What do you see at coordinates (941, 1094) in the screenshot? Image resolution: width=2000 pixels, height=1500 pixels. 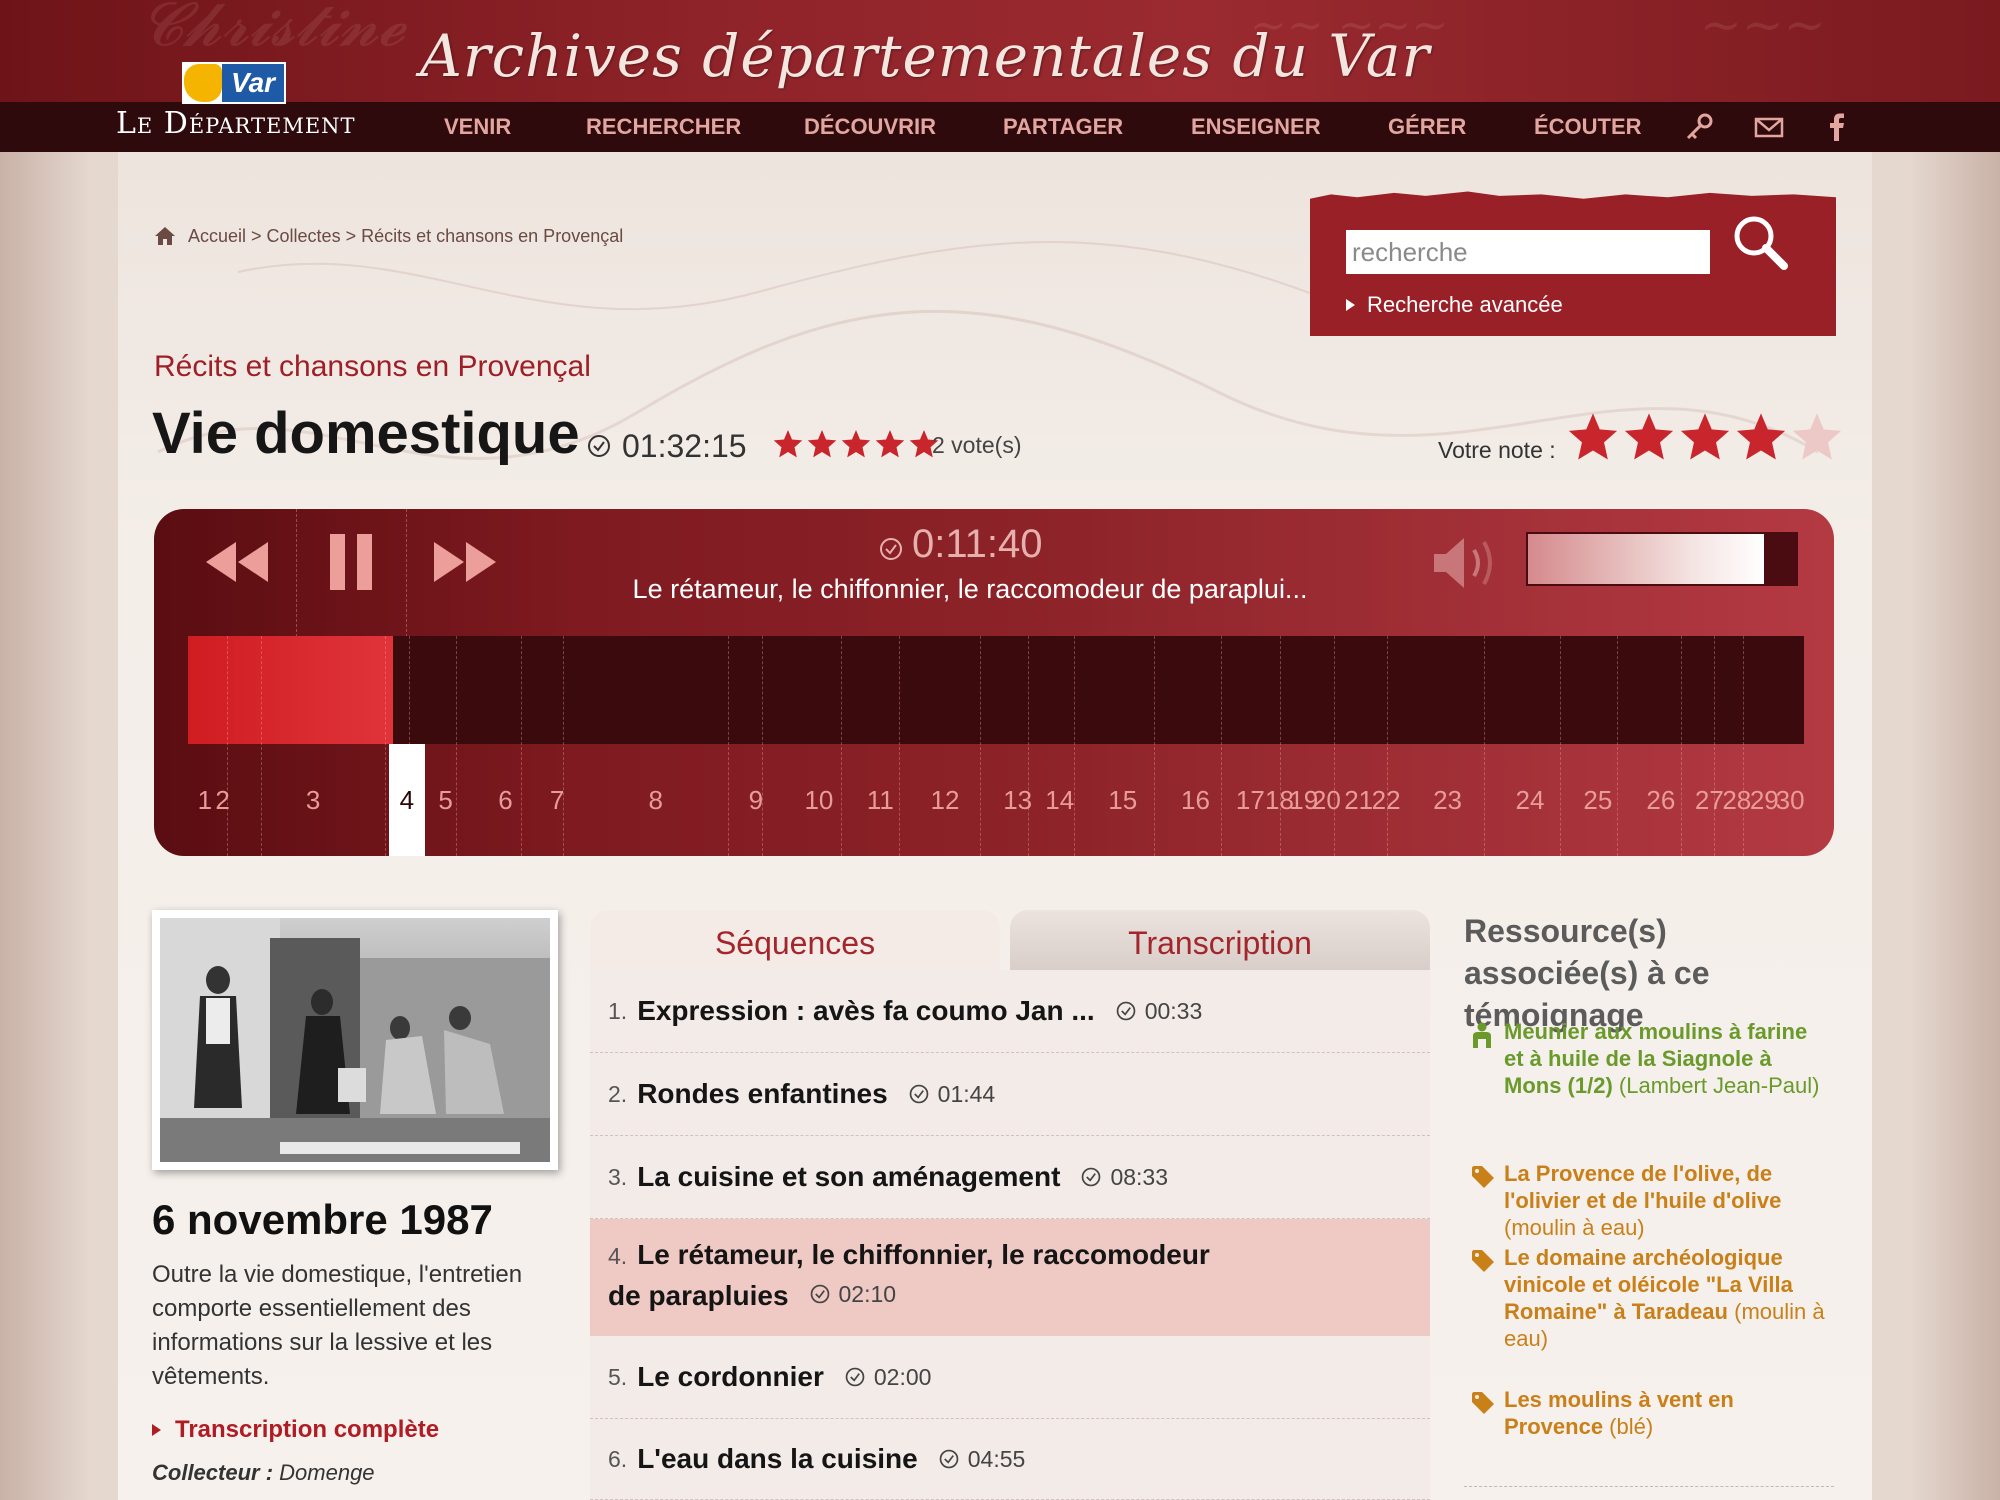 I see `sequence-duration: 01:44` at bounding box center [941, 1094].